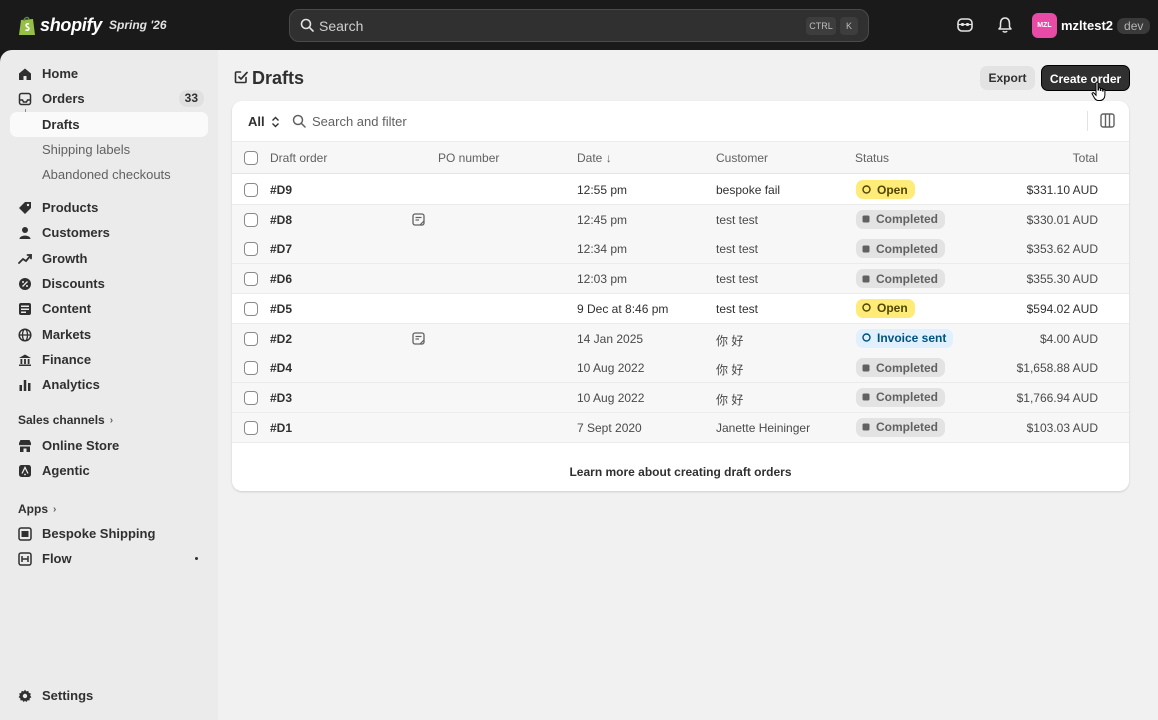  Describe the element at coordinates (281, 190) in the screenshot. I see `draft-order-id: #D9` at that location.